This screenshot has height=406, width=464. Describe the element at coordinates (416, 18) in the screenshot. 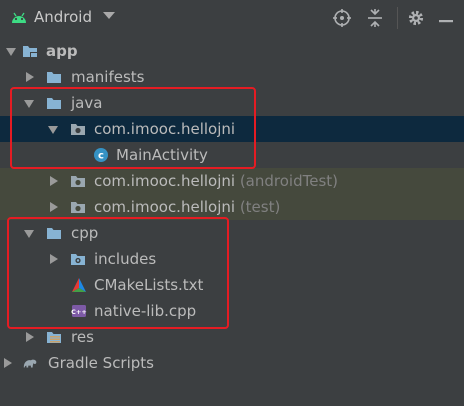

I see `gear-icon` at that location.